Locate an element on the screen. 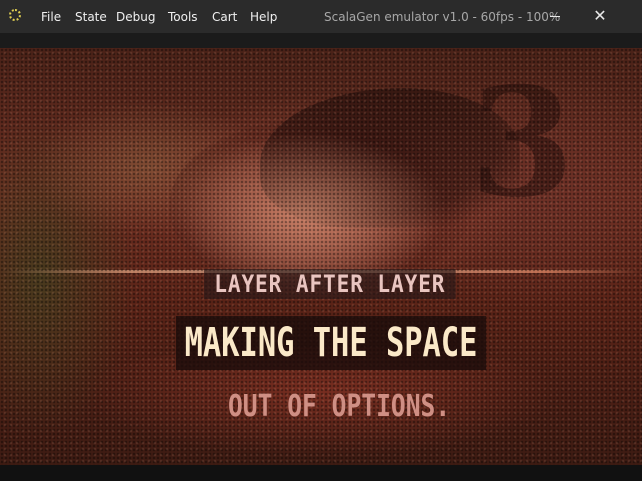 This screenshot has height=481, width=642. minimize-button is located at coordinates (555, 16).